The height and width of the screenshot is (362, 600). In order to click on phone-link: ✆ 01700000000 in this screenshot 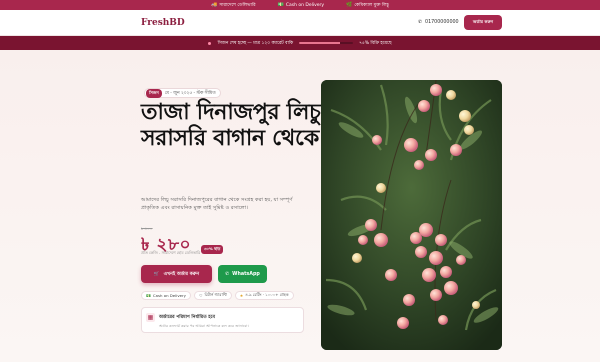, I will do `click(438, 22)`.